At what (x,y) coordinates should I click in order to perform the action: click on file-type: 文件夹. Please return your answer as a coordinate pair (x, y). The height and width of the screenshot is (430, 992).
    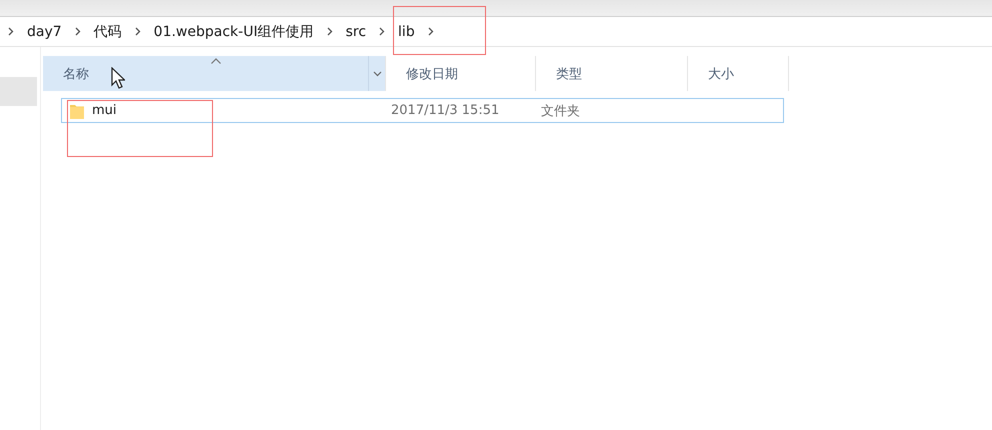
    Looking at the image, I should click on (560, 111).